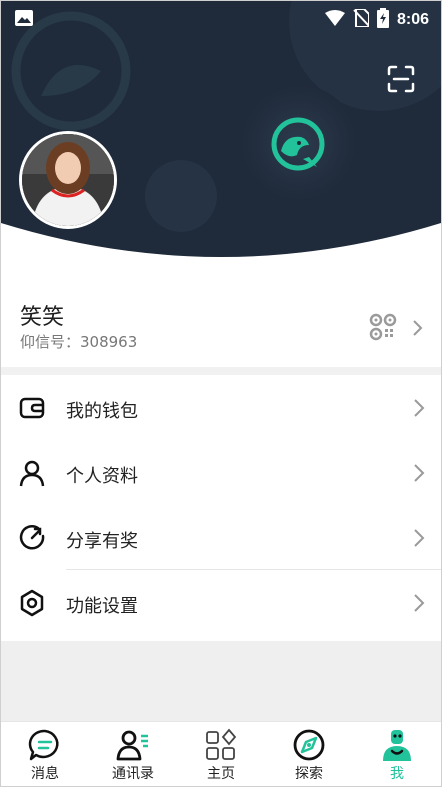  What do you see at coordinates (102, 541) in the screenshot?
I see `menu-item-label: 分享有奖` at bounding box center [102, 541].